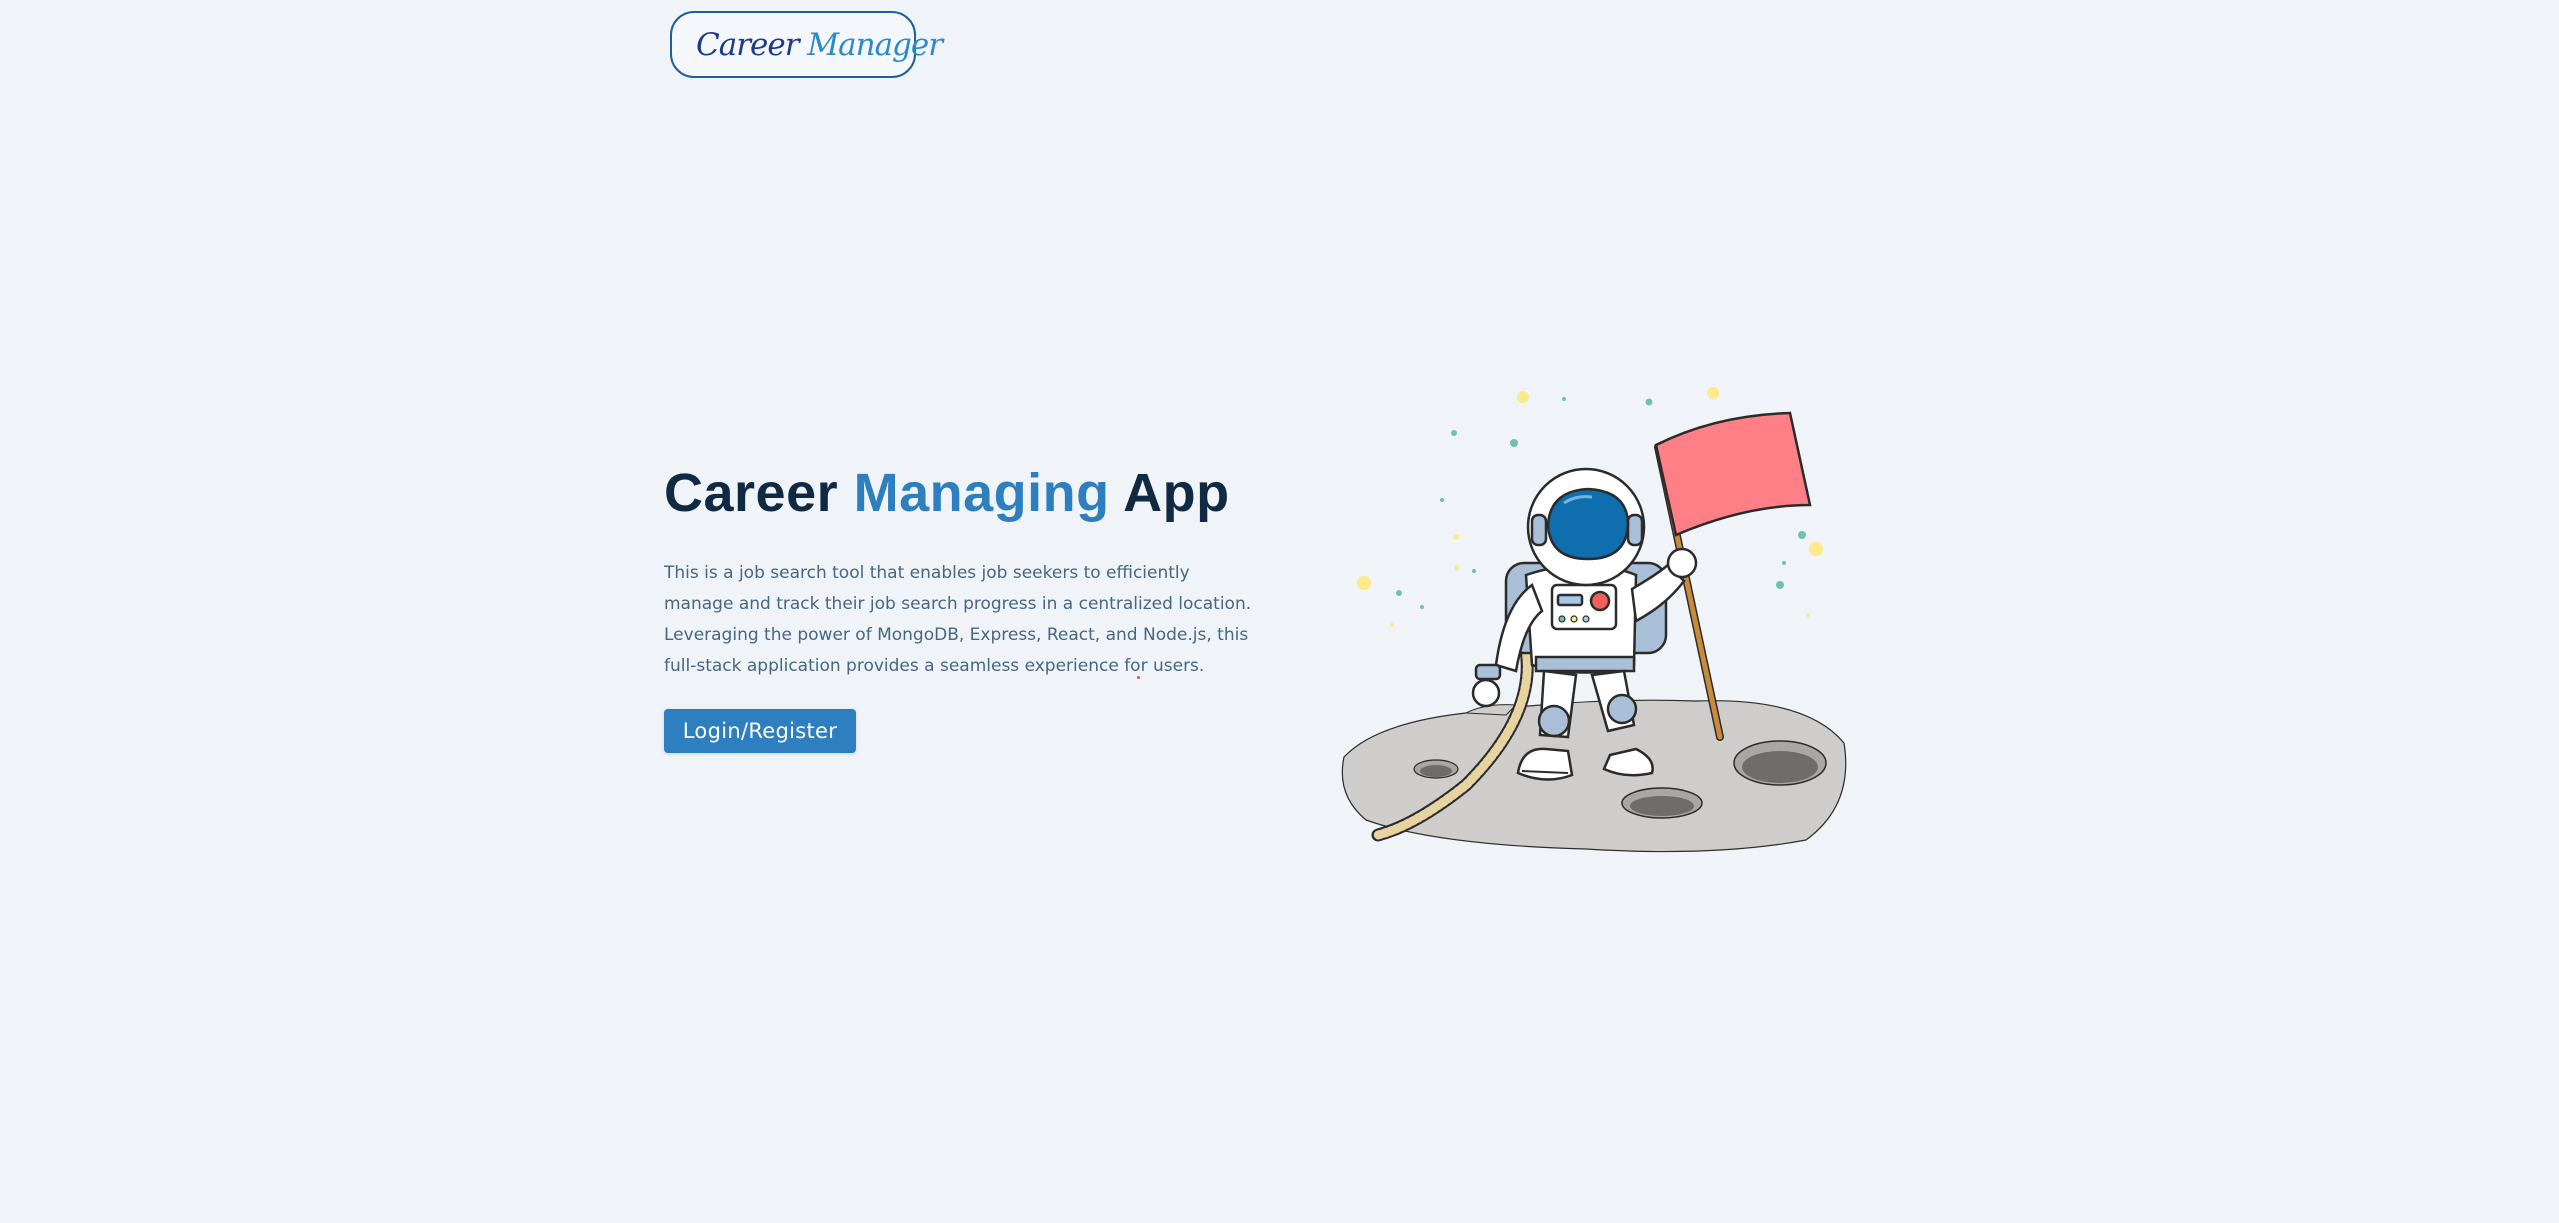 This screenshot has height=1223, width=2559. I want to click on hero-title-accent: Managing, so click(981, 493).